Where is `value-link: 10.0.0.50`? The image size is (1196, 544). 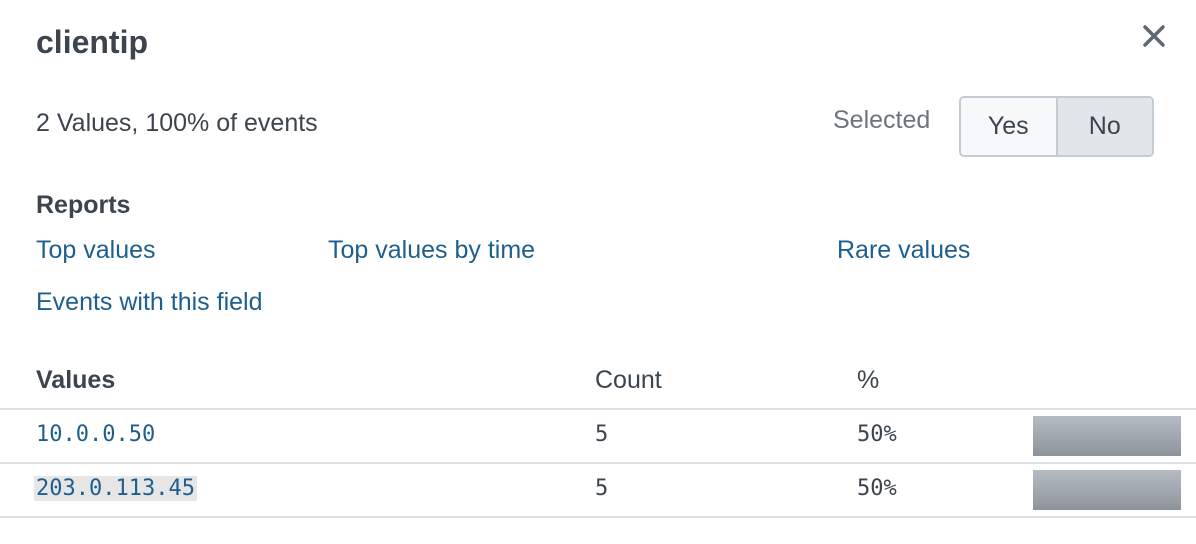 value-link: 10.0.0.50 is located at coordinates (95, 434).